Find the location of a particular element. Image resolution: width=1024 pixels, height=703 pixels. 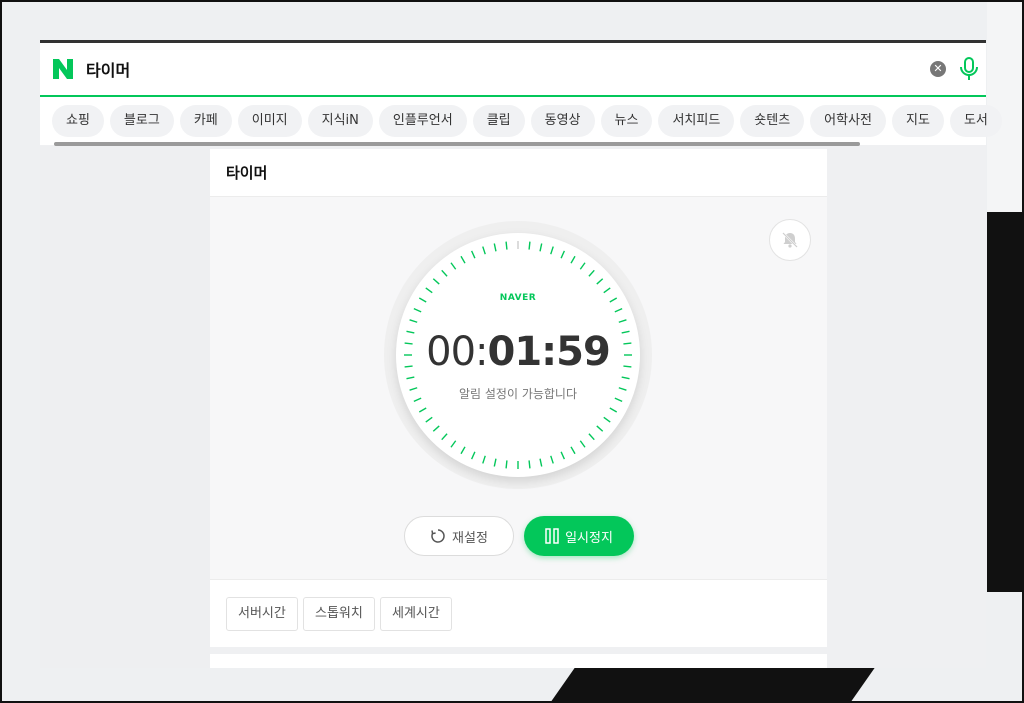

timer-display: 00:01:59 is located at coordinates (518, 352).